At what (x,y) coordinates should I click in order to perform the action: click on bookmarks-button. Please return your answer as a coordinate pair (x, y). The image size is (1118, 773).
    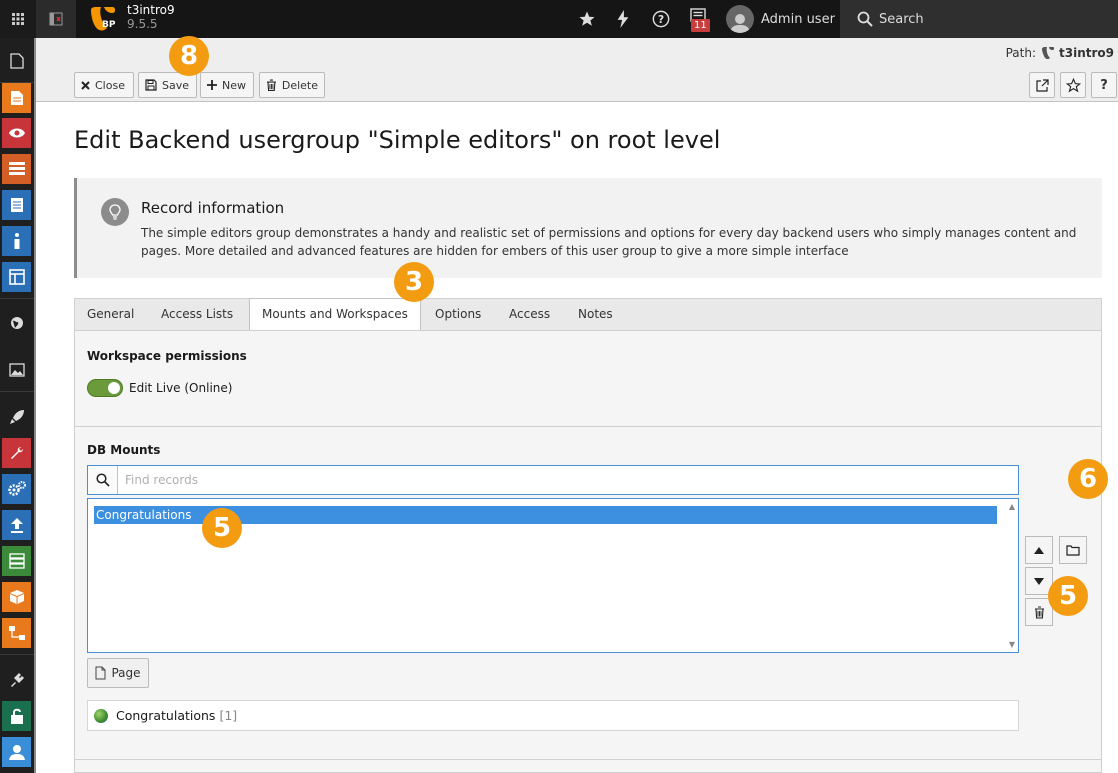
    Looking at the image, I should click on (587, 19).